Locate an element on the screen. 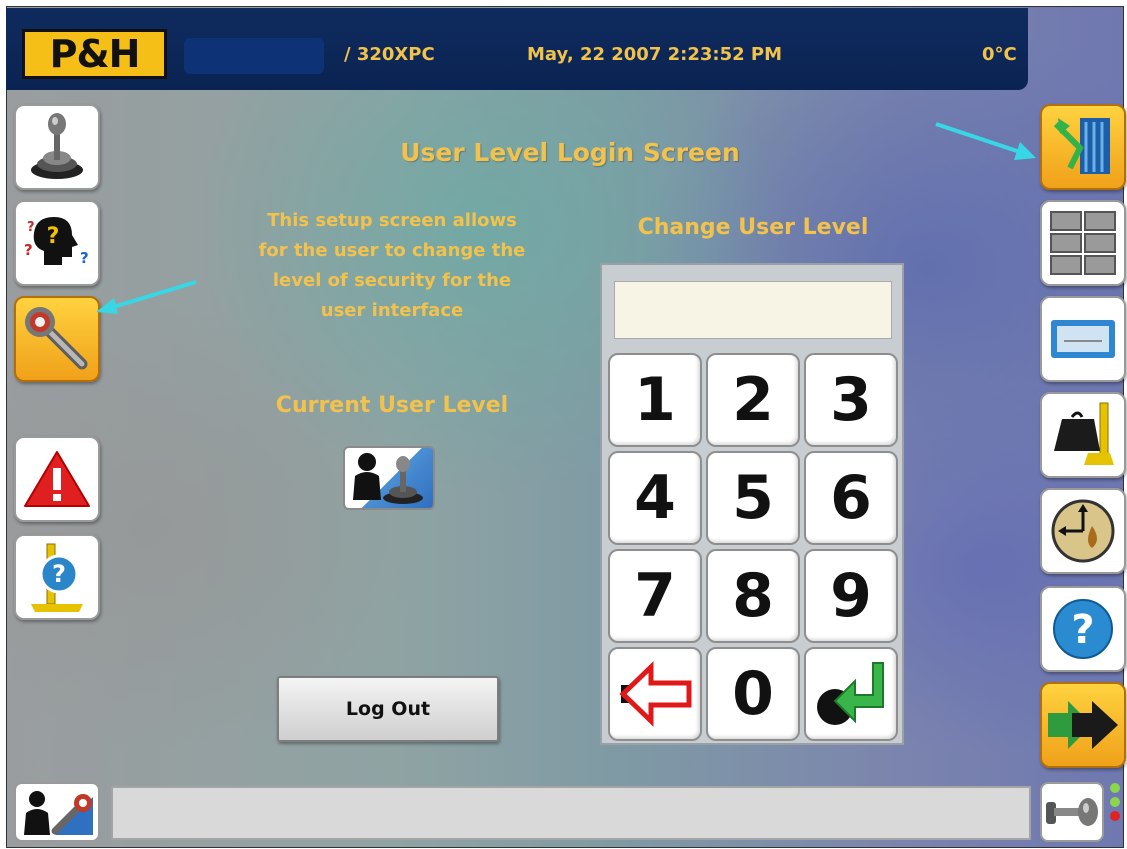  key-9: 9 is located at coordinates (851, 596).